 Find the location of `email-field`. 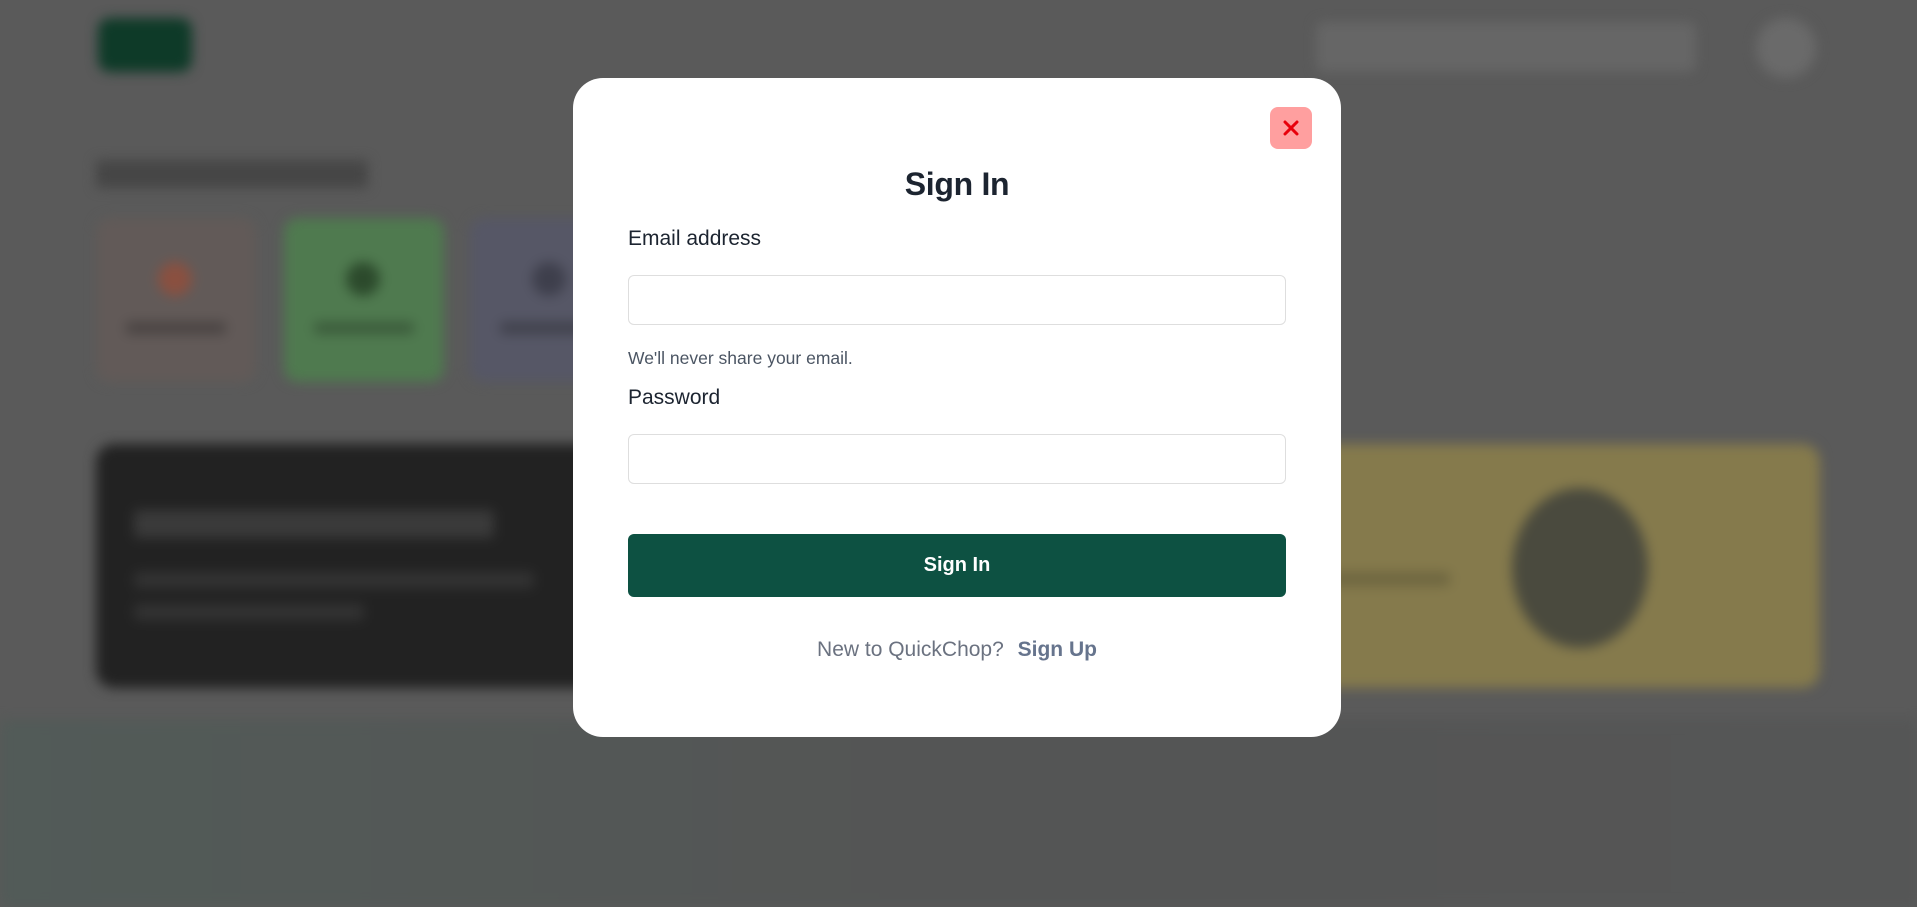

email-field is located at coordinates (957, 300).